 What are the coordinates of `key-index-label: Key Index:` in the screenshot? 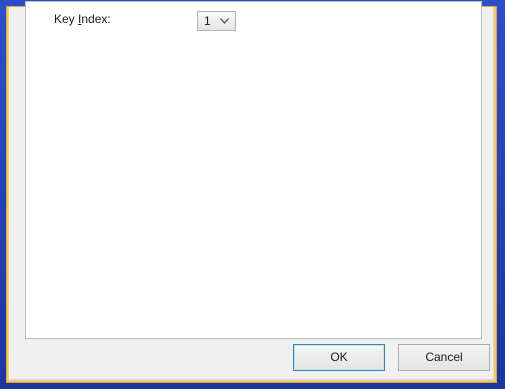 It's located at (82, 19).